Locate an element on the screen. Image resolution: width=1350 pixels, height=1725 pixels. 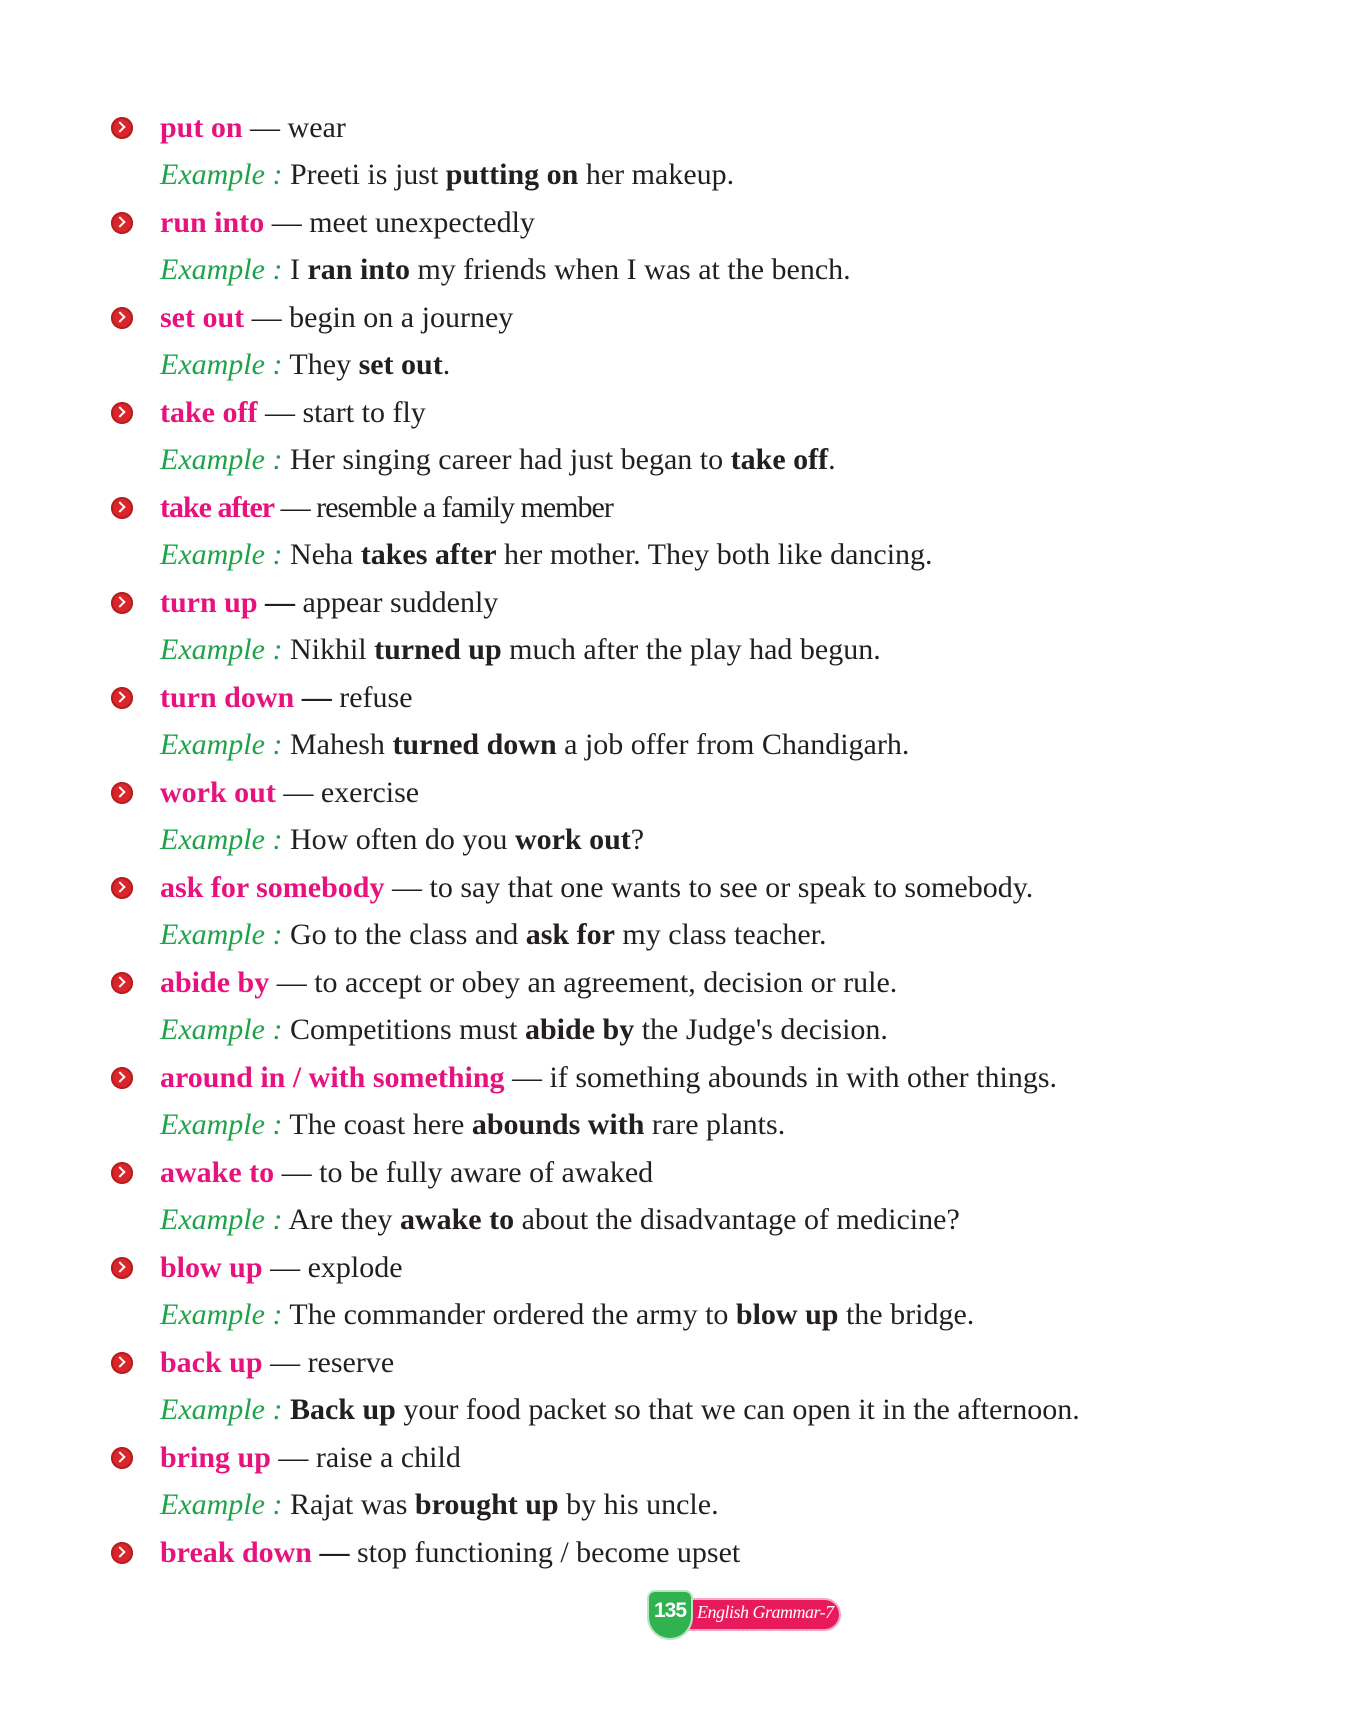
meaning: begin on a journey is located at coordinates (401, 317).